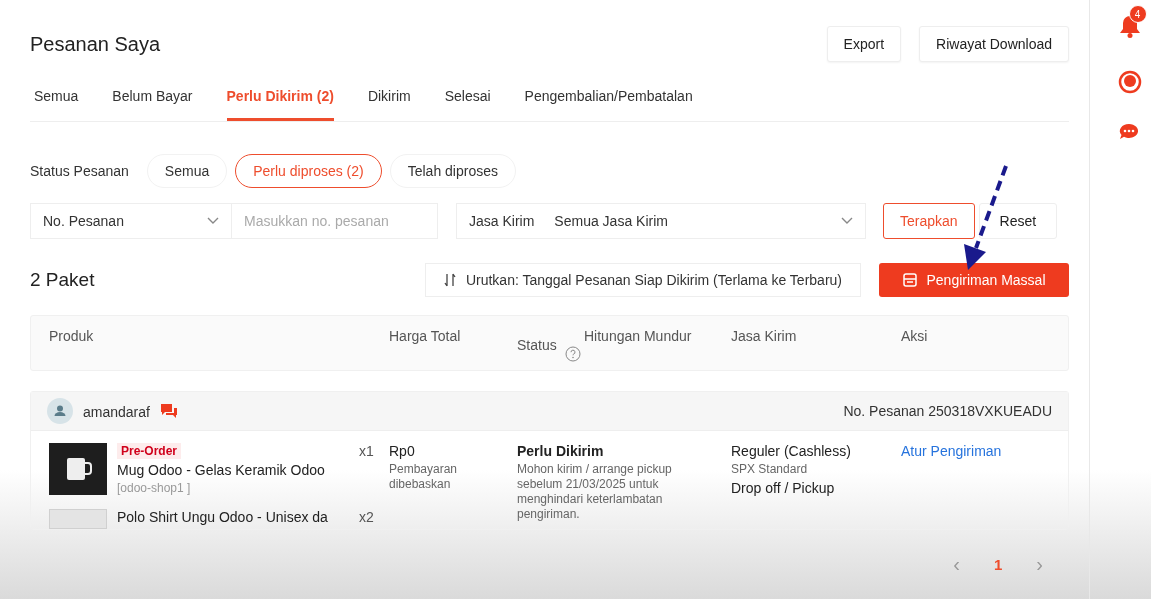  Describe the element at coordinates (308, 171) in the screenshot. I see `status-filter-chip: Perlu diproses (2)` at that location.